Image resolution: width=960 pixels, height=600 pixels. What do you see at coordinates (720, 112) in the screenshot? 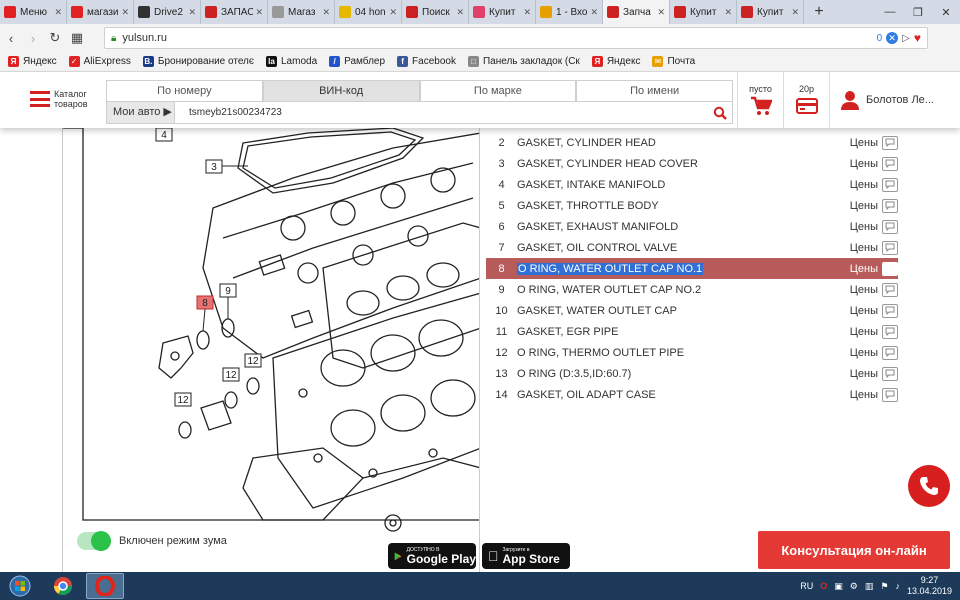
I see `search-icon` at bounding box center [720, 112].